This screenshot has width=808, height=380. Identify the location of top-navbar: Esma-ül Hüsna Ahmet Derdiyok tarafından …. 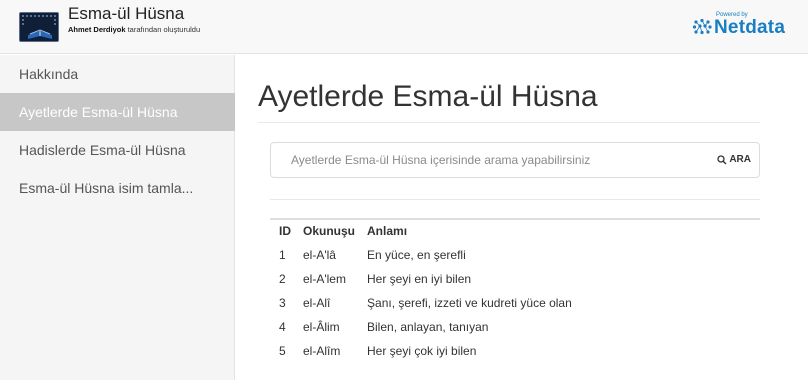
(404, 27).